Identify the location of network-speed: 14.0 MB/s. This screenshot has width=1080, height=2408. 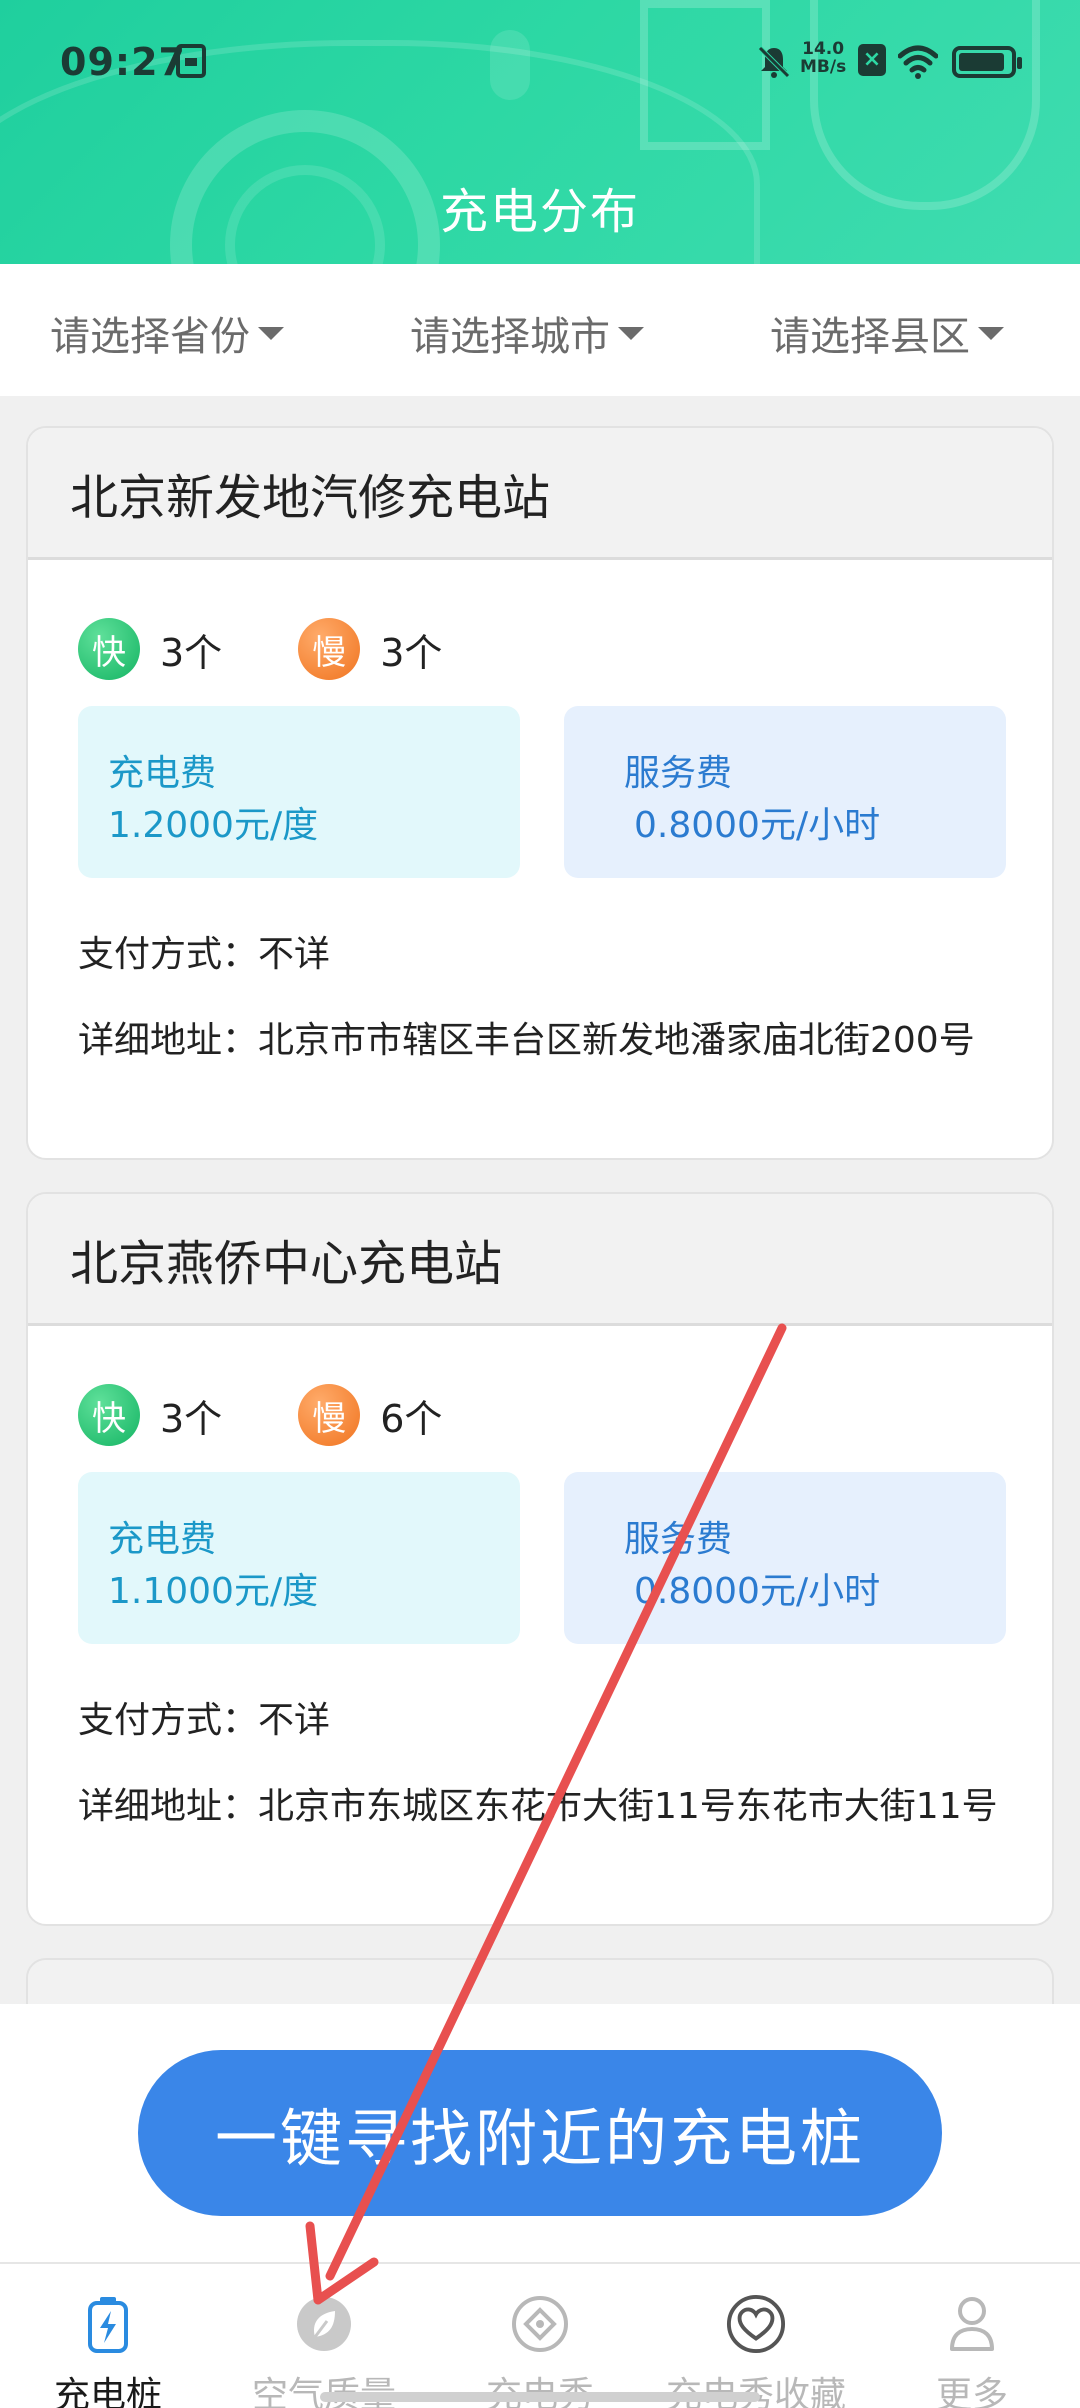
(823, 58).